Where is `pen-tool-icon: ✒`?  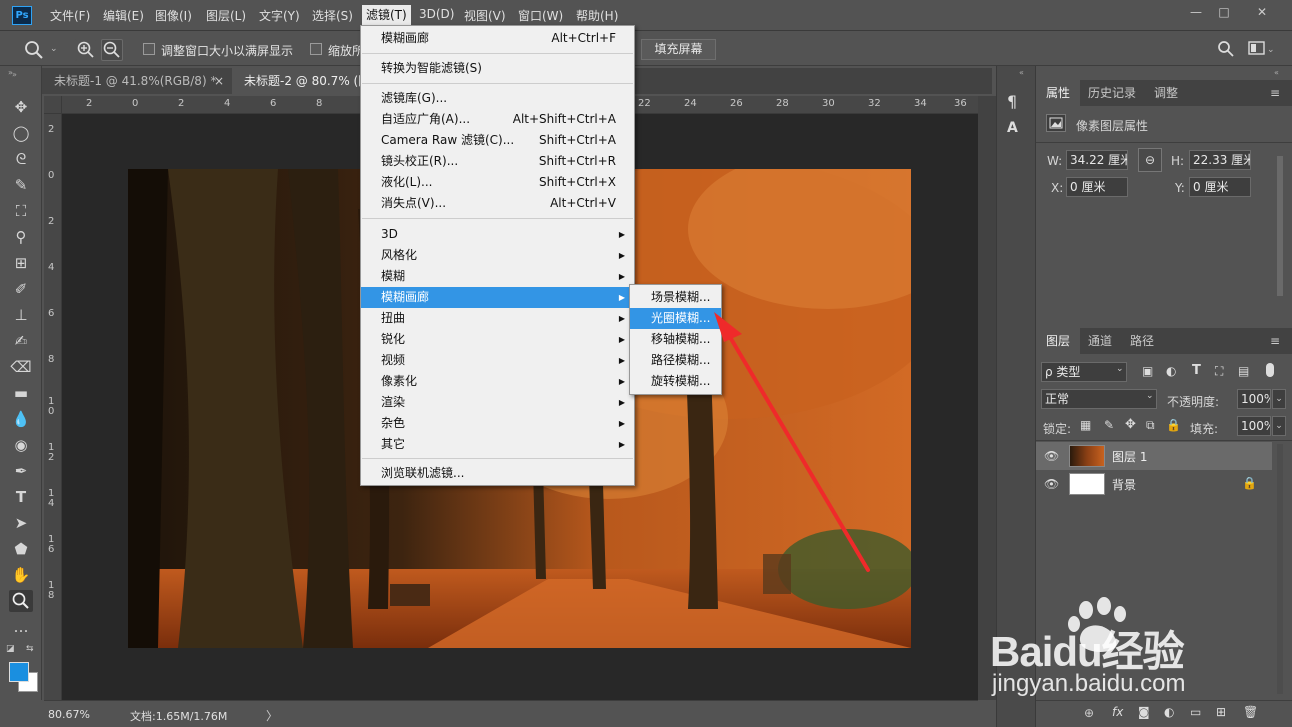 pen-tool-icon: ✒ is located at coordinates (21, 471).